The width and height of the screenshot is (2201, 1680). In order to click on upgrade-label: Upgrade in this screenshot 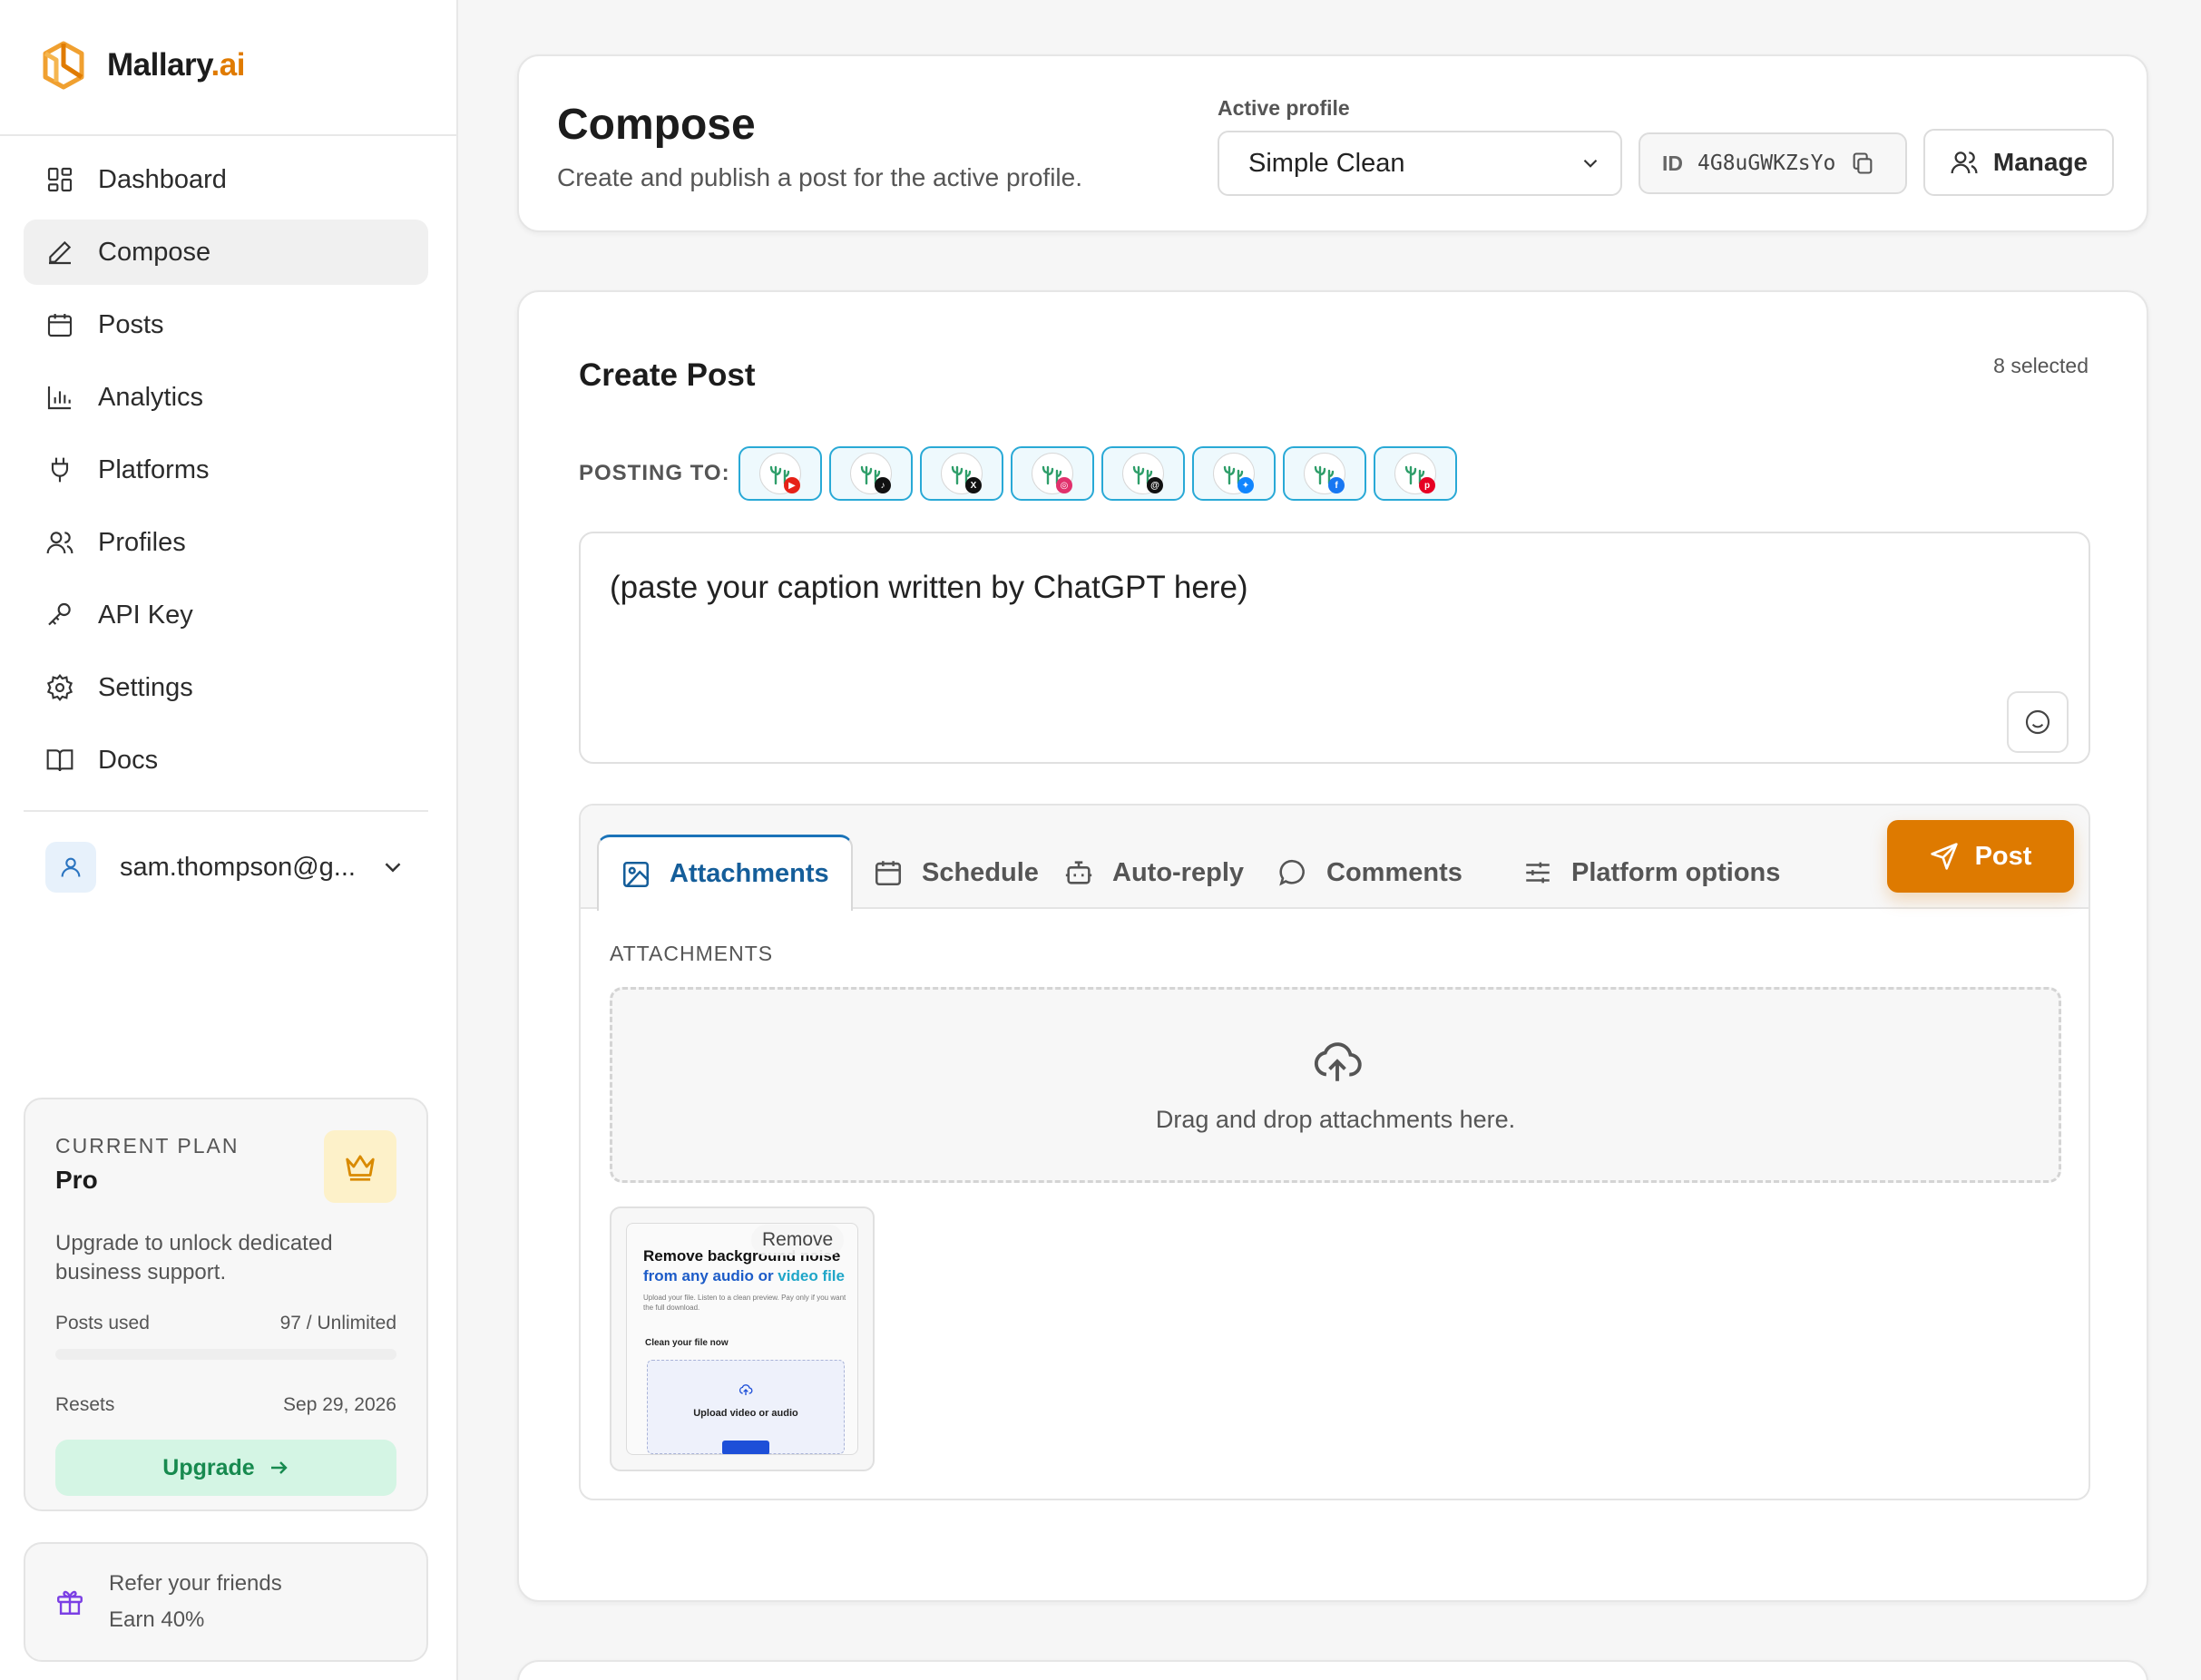, I will do `click(209, 1467)`.